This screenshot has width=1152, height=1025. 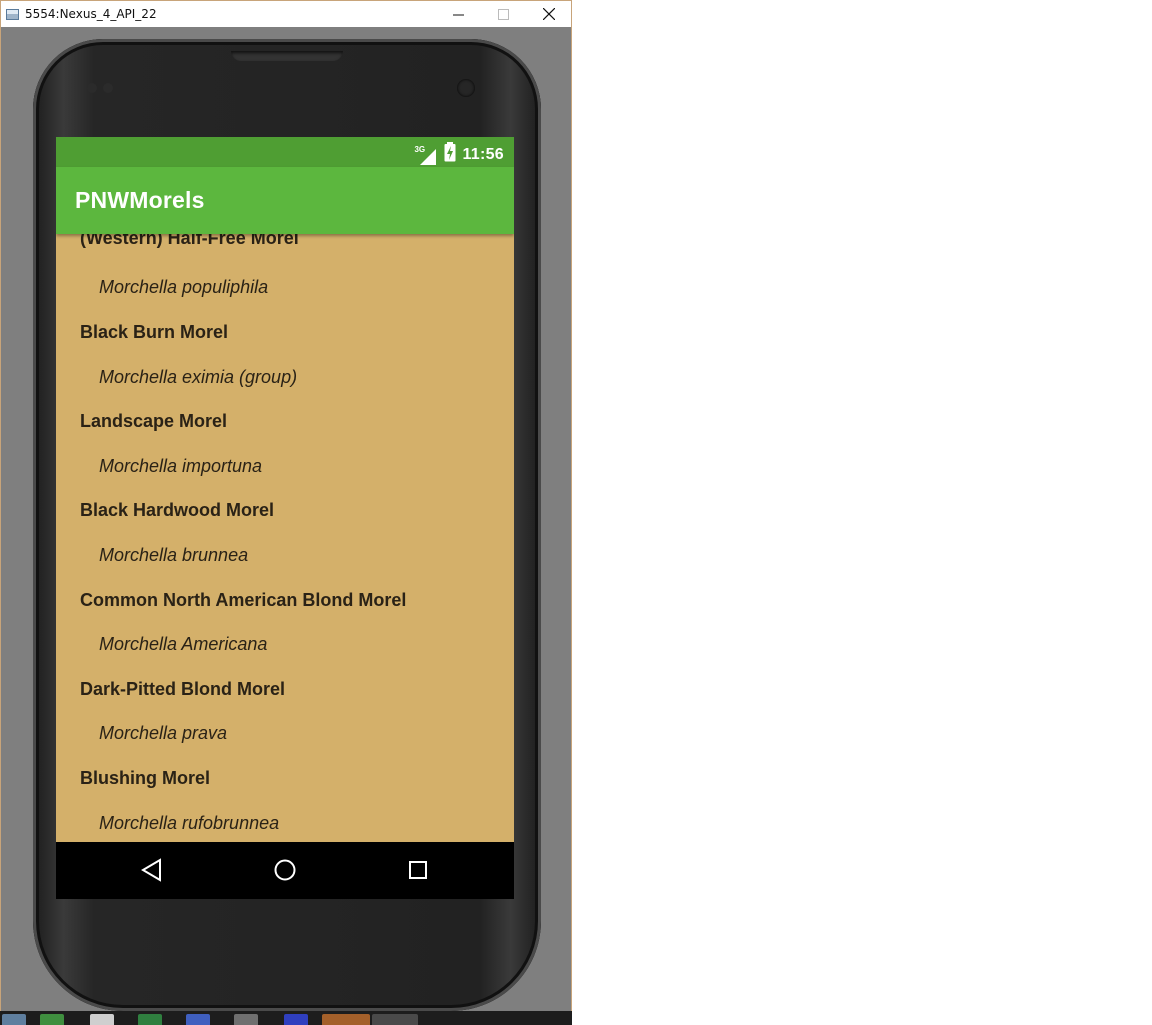 What do you see at coordinates (181, 466) in the screenshot?
I see `scientific-name: Morchella importuna` at bounding box center [181, 466].